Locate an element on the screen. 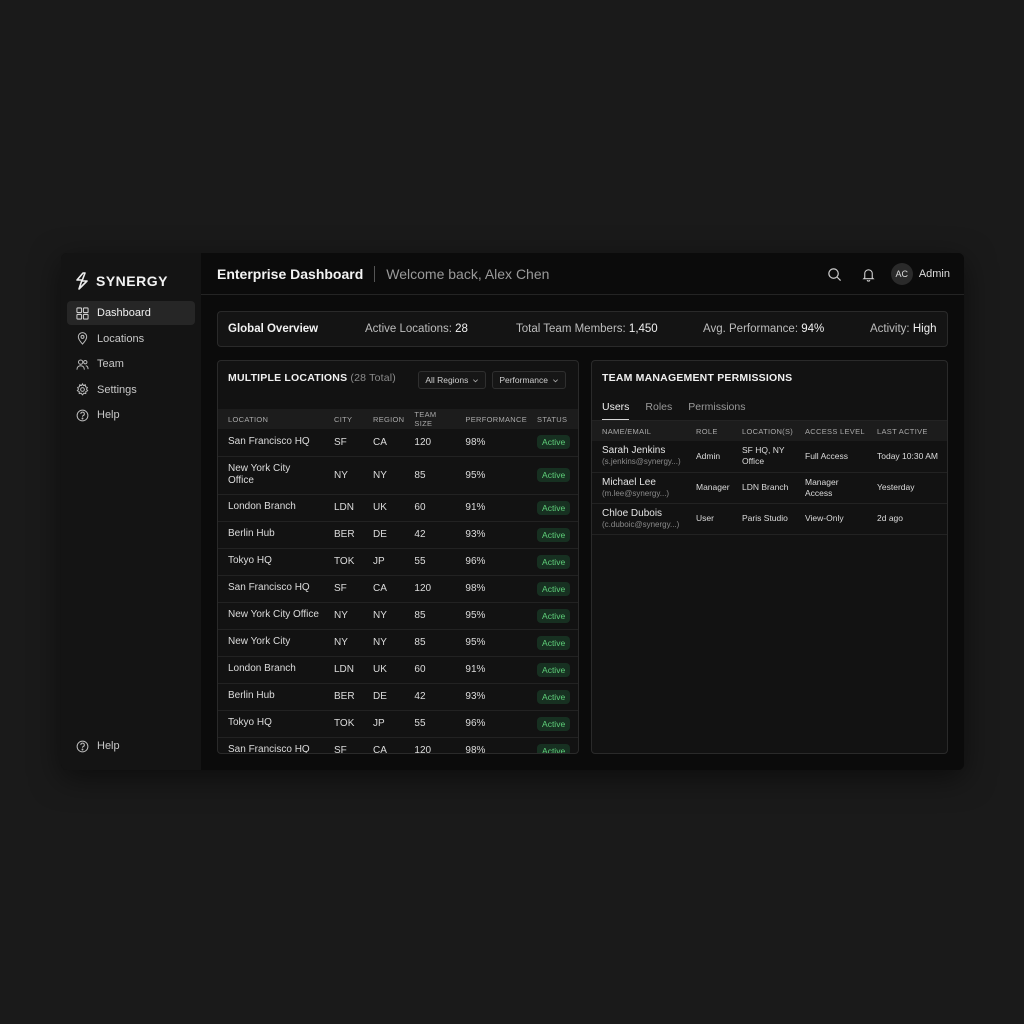 The image size is (1024, 1024). column-header: TEAM SIZE is located at coordinates (430, 419).